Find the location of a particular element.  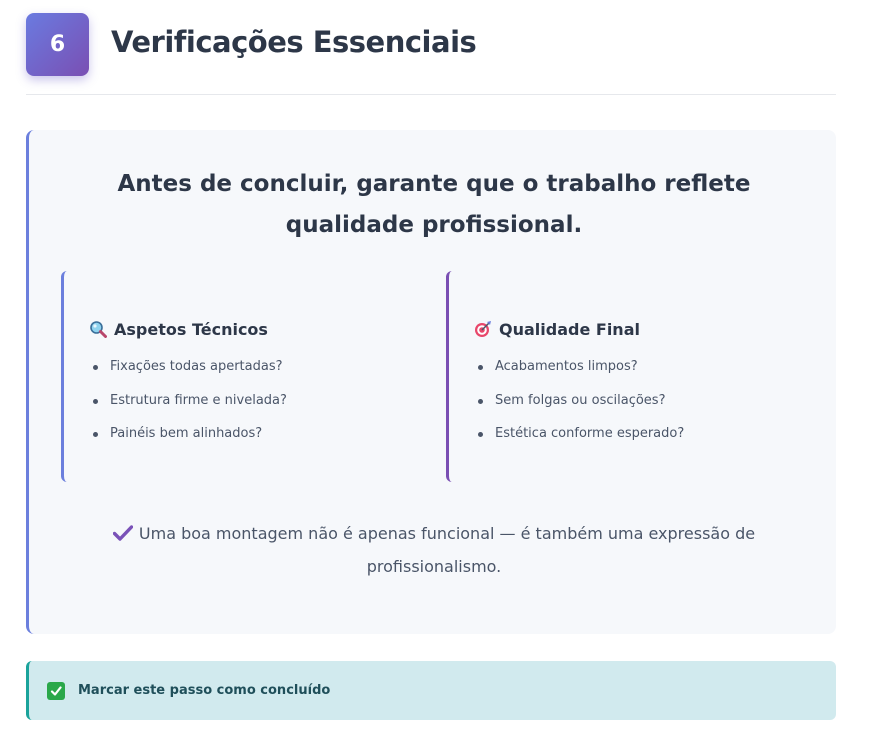

heavy-check-mark-icon is located at coordinates (123, 535).